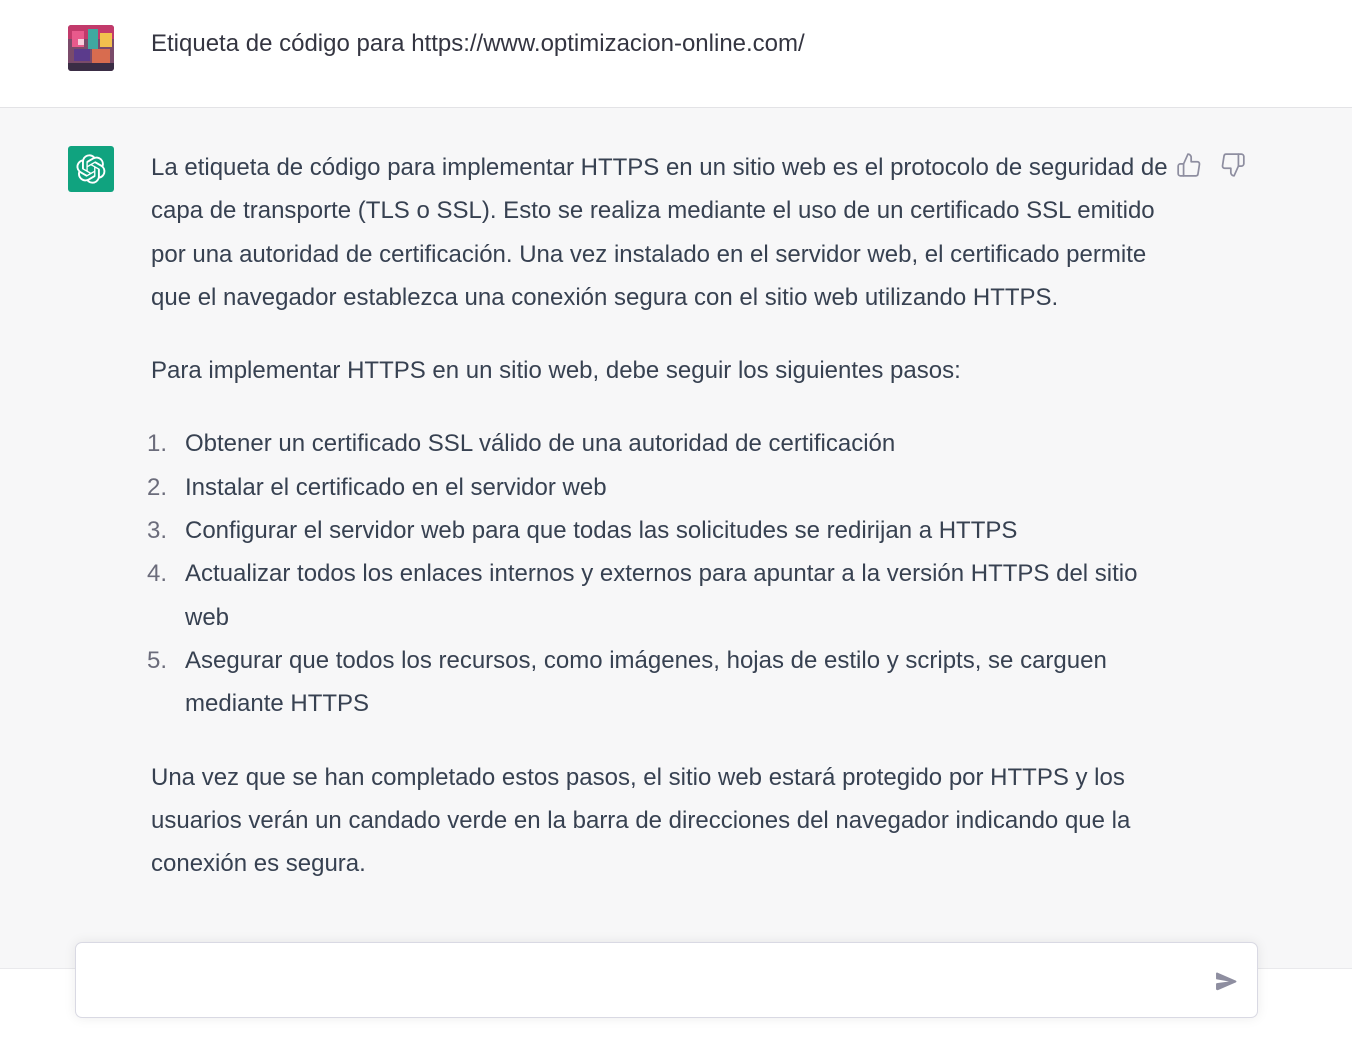 This screenshot has height=1037, width=1352. What do you see at coordinates (157, 574) in the screenshot?
I see `list-item-number: 4.` at bounding box center [157, 574].